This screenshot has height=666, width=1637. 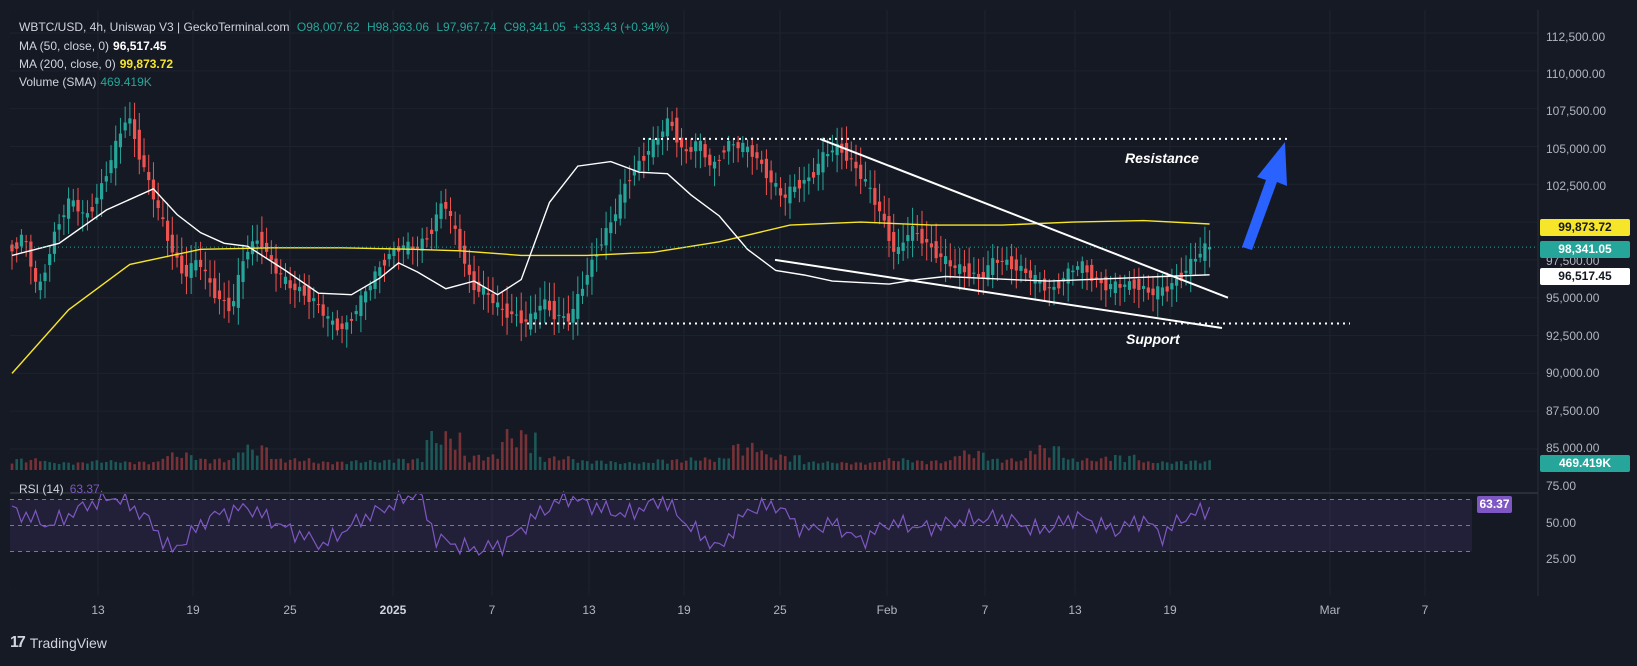 I want to click on tradingview-branding: 17 TradingView, so click(x=58, y=643).